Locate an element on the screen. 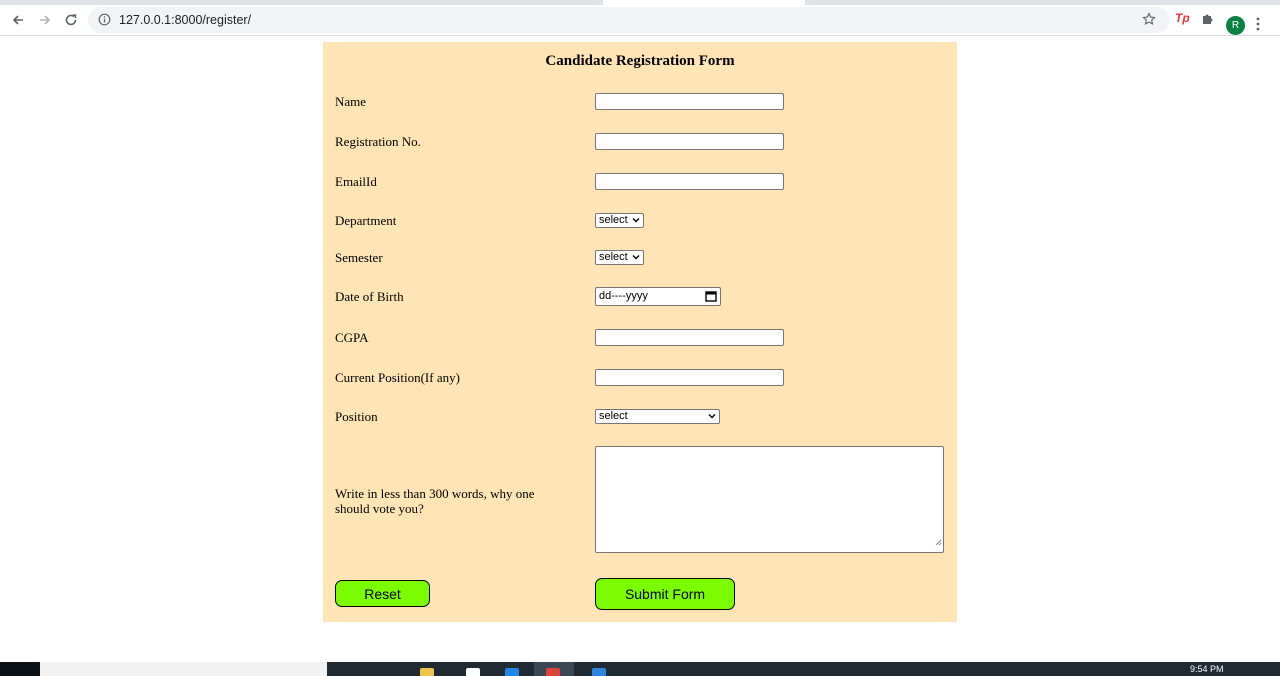 Image resolution: width=1280 pixels, height=676 pixels. vscode-icon is located at coordinates (599, 672).